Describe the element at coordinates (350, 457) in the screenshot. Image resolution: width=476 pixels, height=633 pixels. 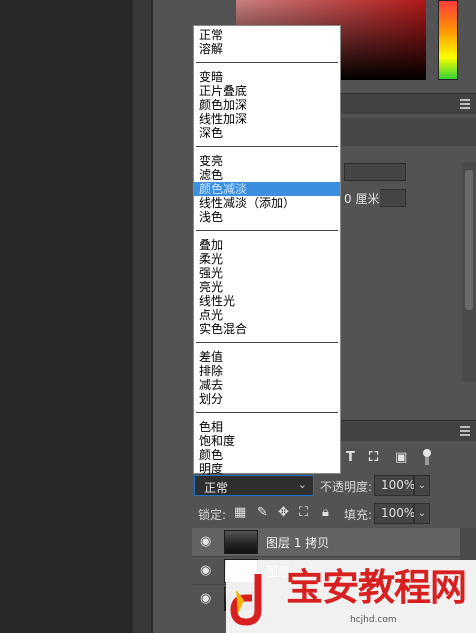
I see `type-filter-icon: T` at that location.